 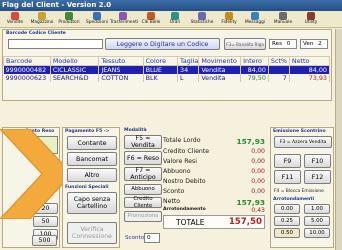 I want to click on payment-bancomat-button: Bancomat, so click(x=92, y=159).